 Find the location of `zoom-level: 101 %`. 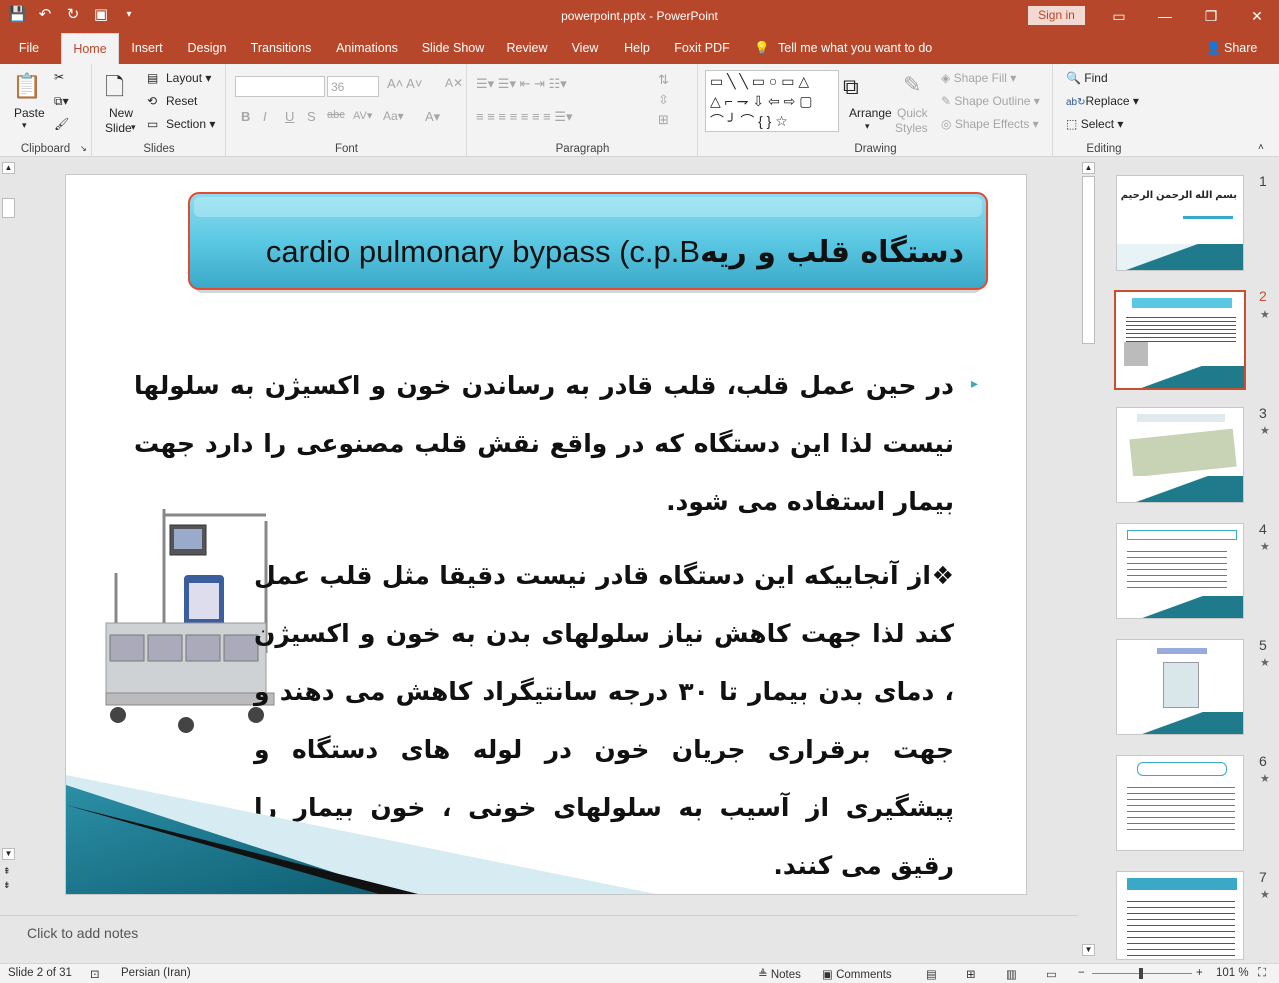

zoom-level: 101 % is located at coordinates (1232, 973).